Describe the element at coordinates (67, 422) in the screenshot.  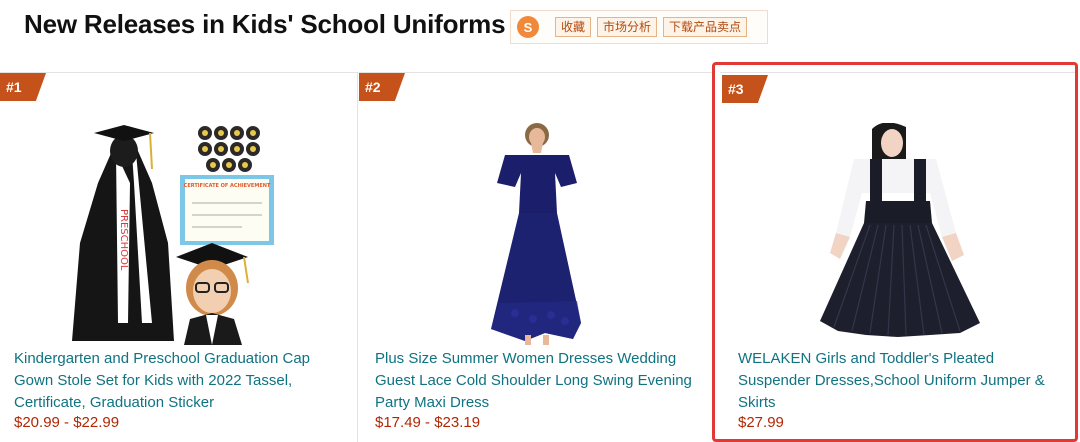
I see `product-price: $20.99 - $22.99` at that location.